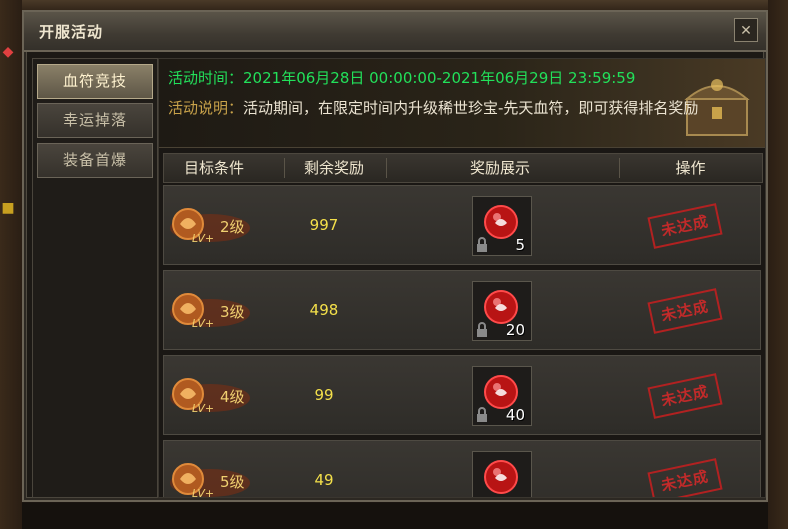 The image size is (788, 529). Describe the element at coordinates (206, 78) in the screenshot. I see `event-time-label: 活动时间：` at that location.